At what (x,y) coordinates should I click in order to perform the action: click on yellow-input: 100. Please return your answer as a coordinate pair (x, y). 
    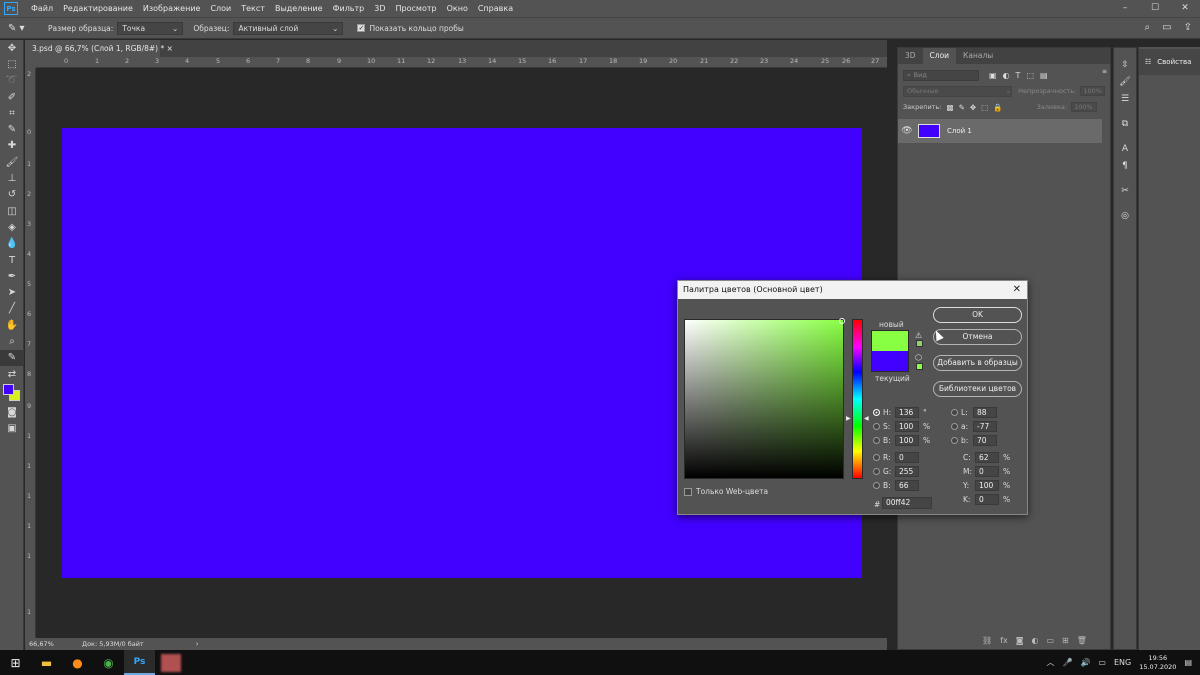
    Looking at the image, I should click on (987, 485).